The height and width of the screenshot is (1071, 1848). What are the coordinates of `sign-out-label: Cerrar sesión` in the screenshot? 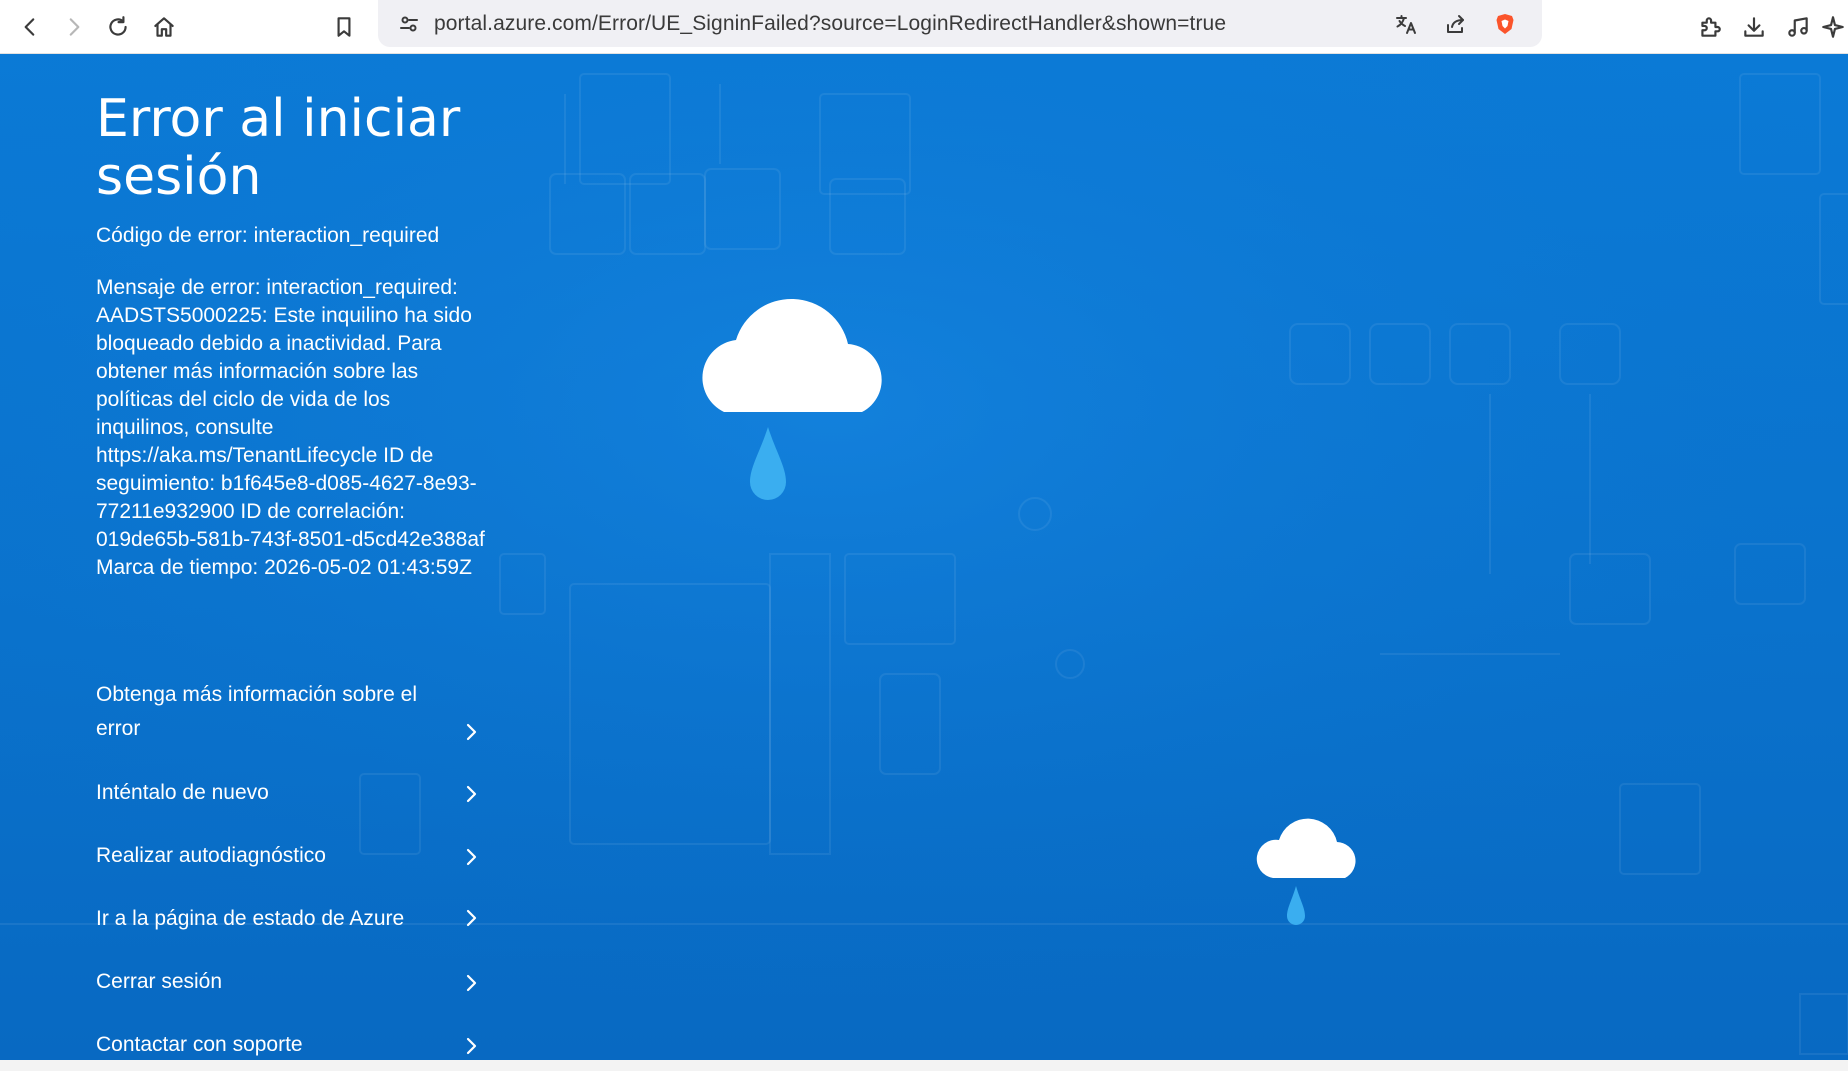 It's located at (159, 981).